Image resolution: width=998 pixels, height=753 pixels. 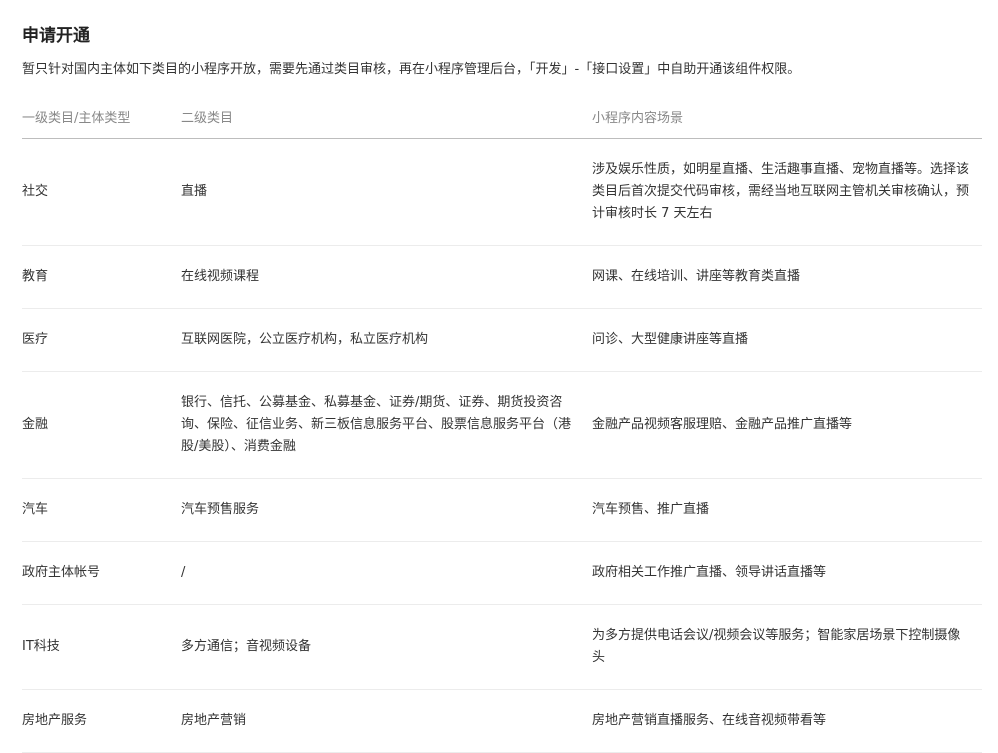 I want to click on cell-content-scene: 汽车预售、推广直播, so click(x=787, y=510).